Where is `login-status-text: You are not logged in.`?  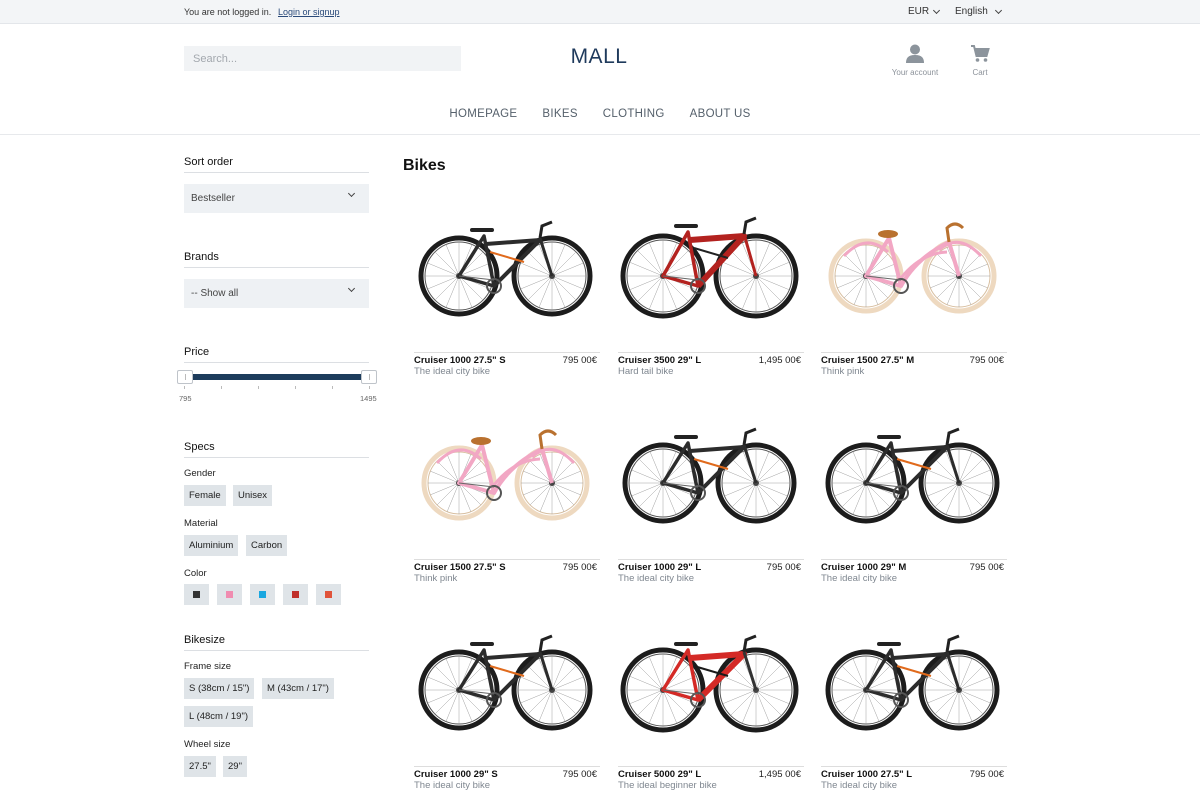
login-status-text: You are not logged in. is located at coordinates (228, 12).